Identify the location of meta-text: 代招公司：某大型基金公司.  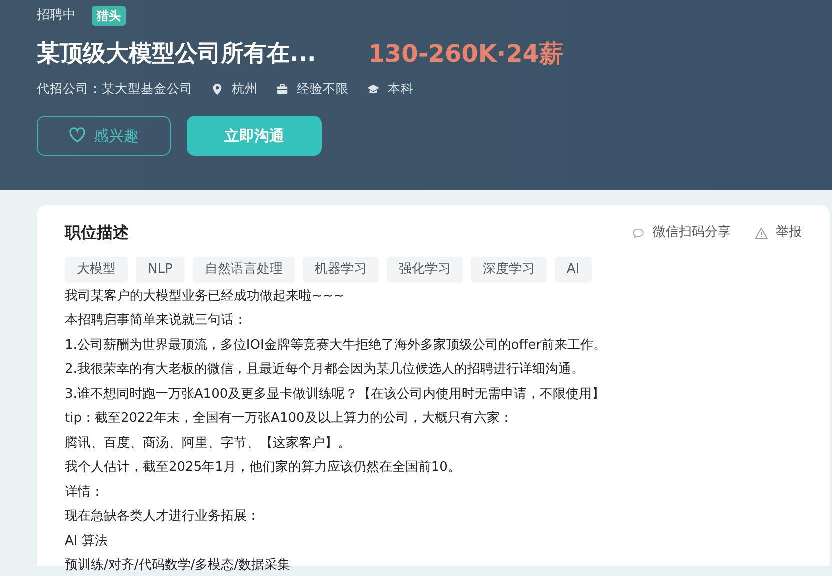
(115, 89).